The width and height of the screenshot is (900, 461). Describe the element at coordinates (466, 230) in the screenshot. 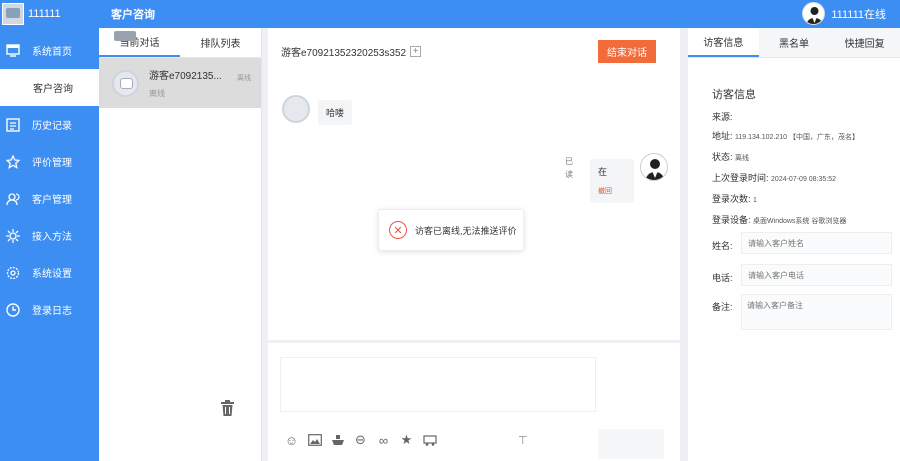

I see `toast-text: 访客已离线,无法推送评价` at that location.